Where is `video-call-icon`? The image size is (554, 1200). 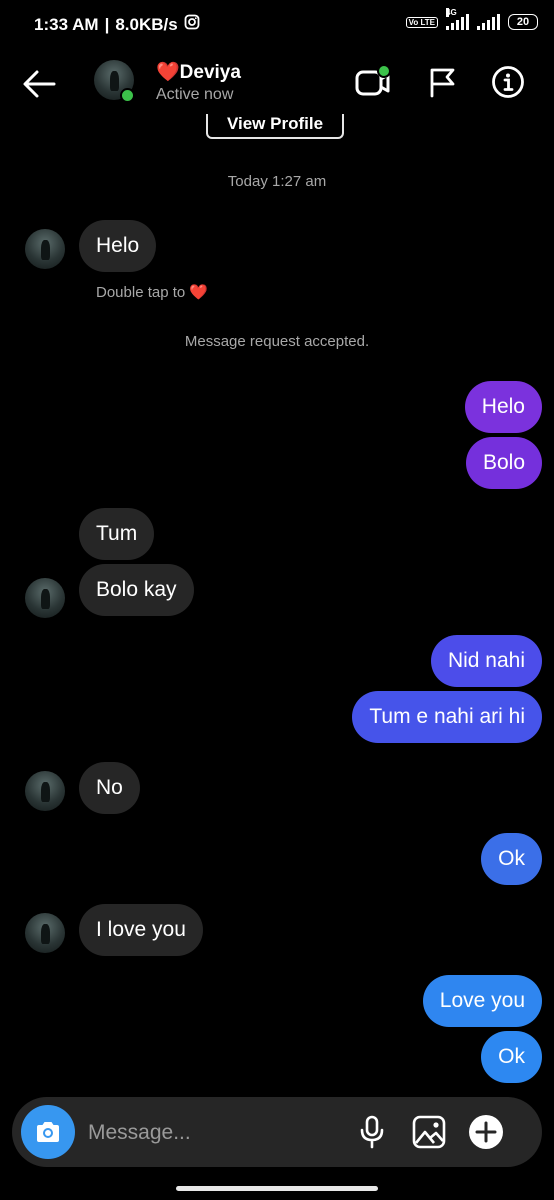 video-call-icon is located at coordinates (373, 82).